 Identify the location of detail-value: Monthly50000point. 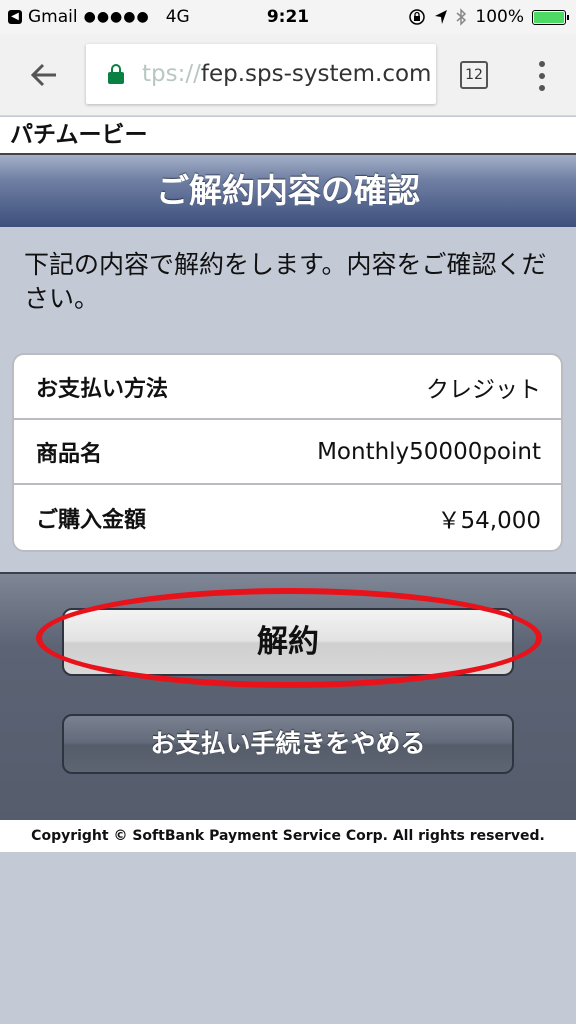
(429, 451).